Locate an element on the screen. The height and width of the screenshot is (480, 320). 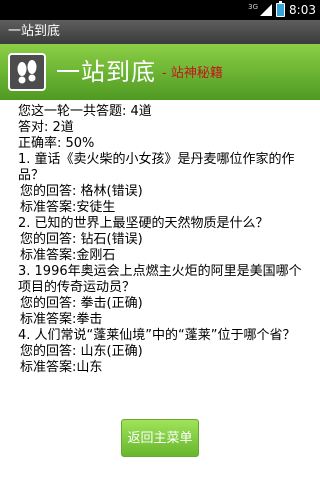
accuracy-text: 正确率: 50% is located at coordinates (56, 143).